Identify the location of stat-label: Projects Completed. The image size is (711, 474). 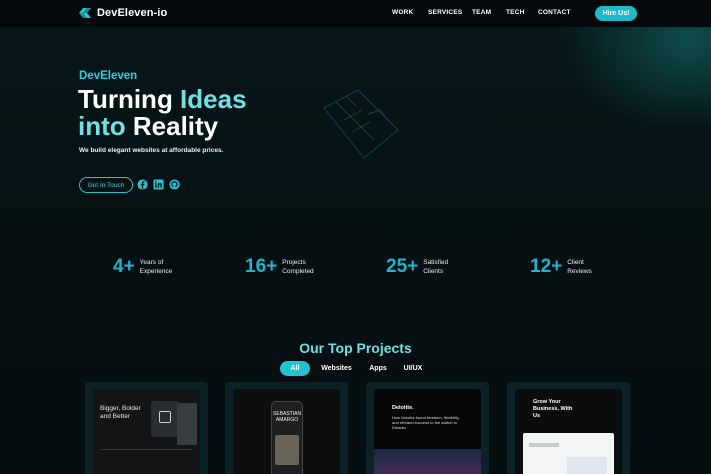
(298, 267).